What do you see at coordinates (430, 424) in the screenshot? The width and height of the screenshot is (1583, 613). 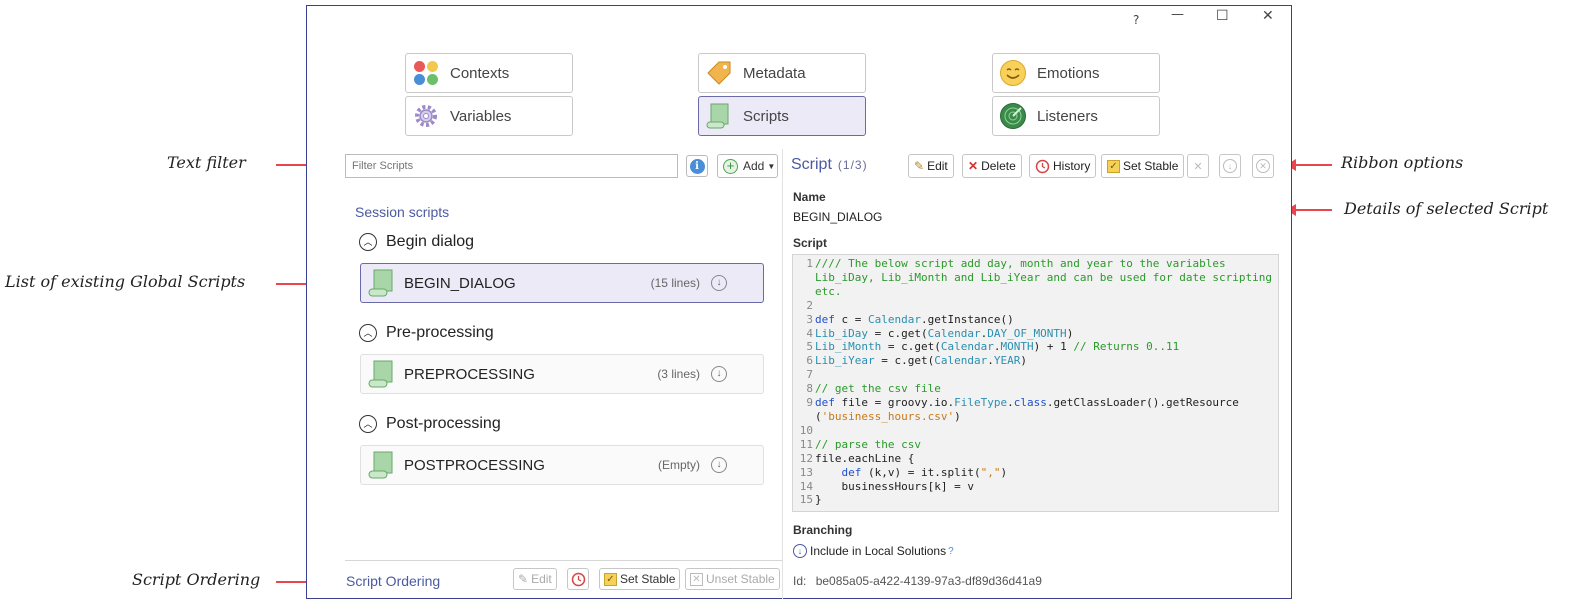 I see `group-post-processing-header: ︿ Post-processing` at bounding box center [430, 424].